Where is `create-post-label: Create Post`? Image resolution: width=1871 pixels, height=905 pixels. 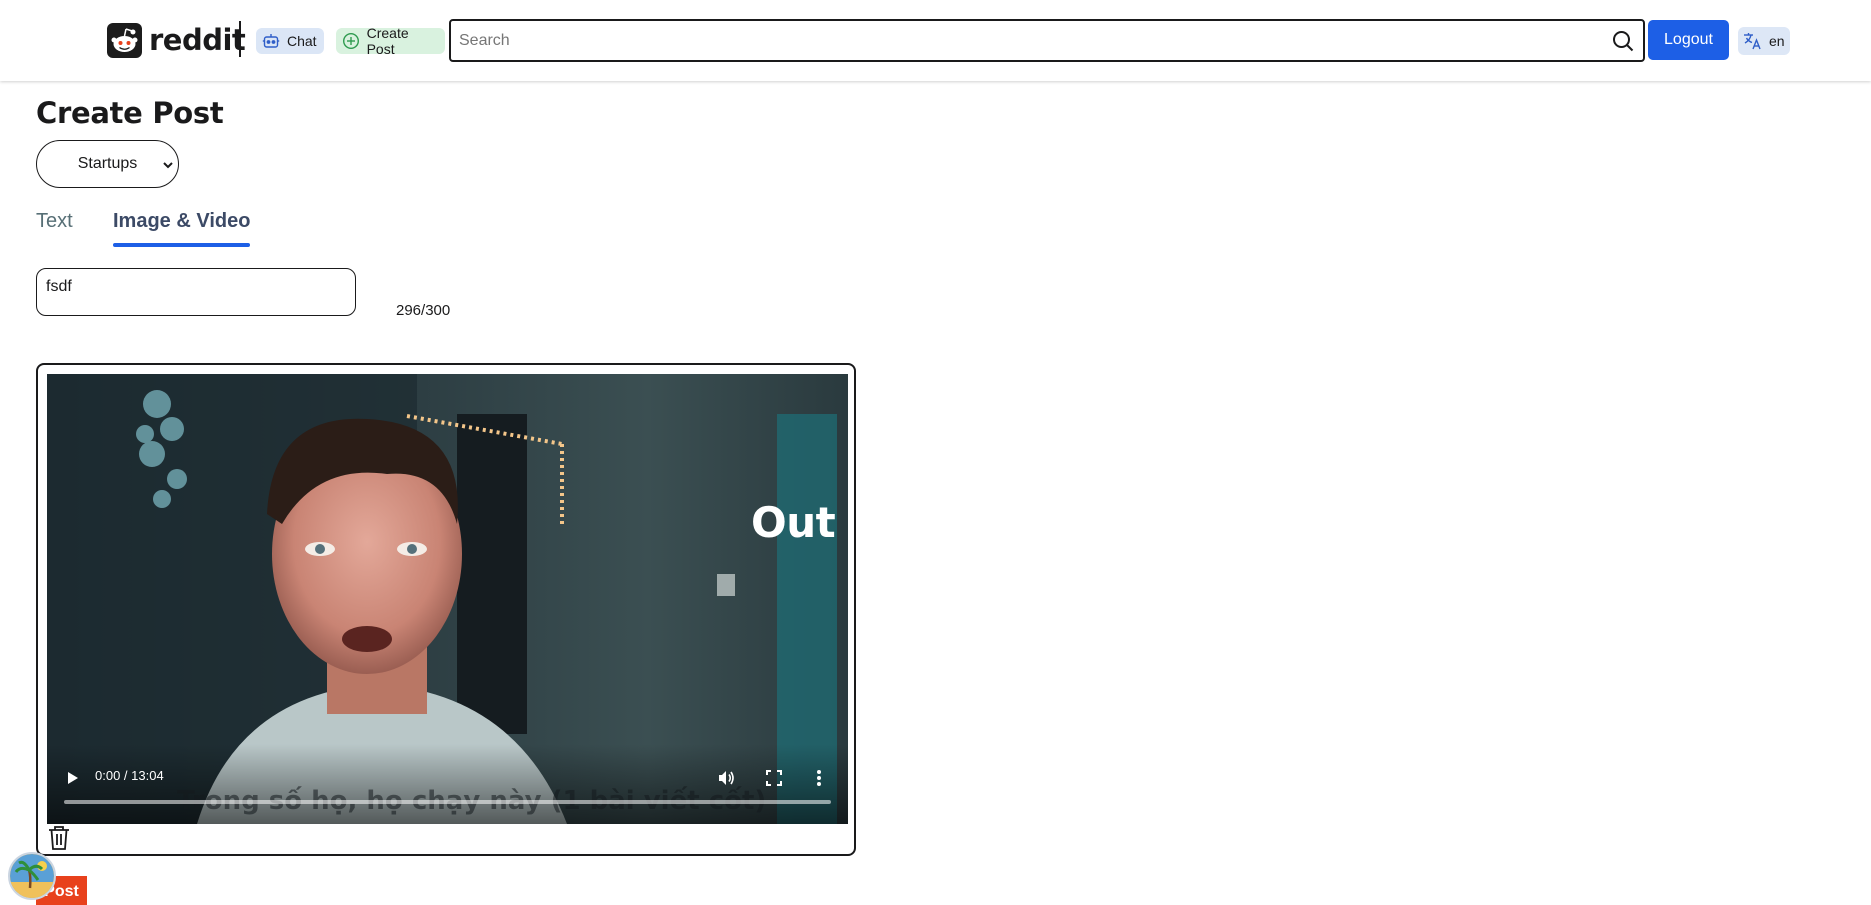 create-post-label: Create Post is located at coordinates (387, 41).